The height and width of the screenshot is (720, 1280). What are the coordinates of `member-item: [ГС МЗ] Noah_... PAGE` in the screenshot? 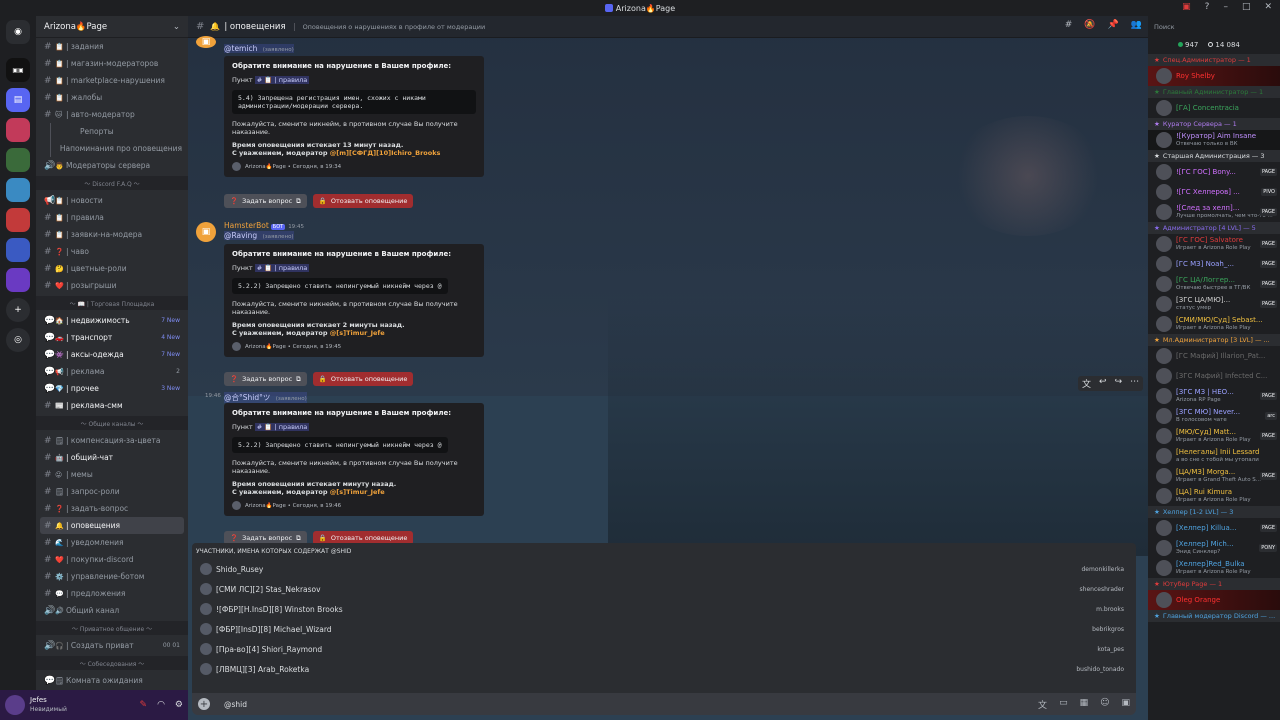 It's located at (1214, 264).